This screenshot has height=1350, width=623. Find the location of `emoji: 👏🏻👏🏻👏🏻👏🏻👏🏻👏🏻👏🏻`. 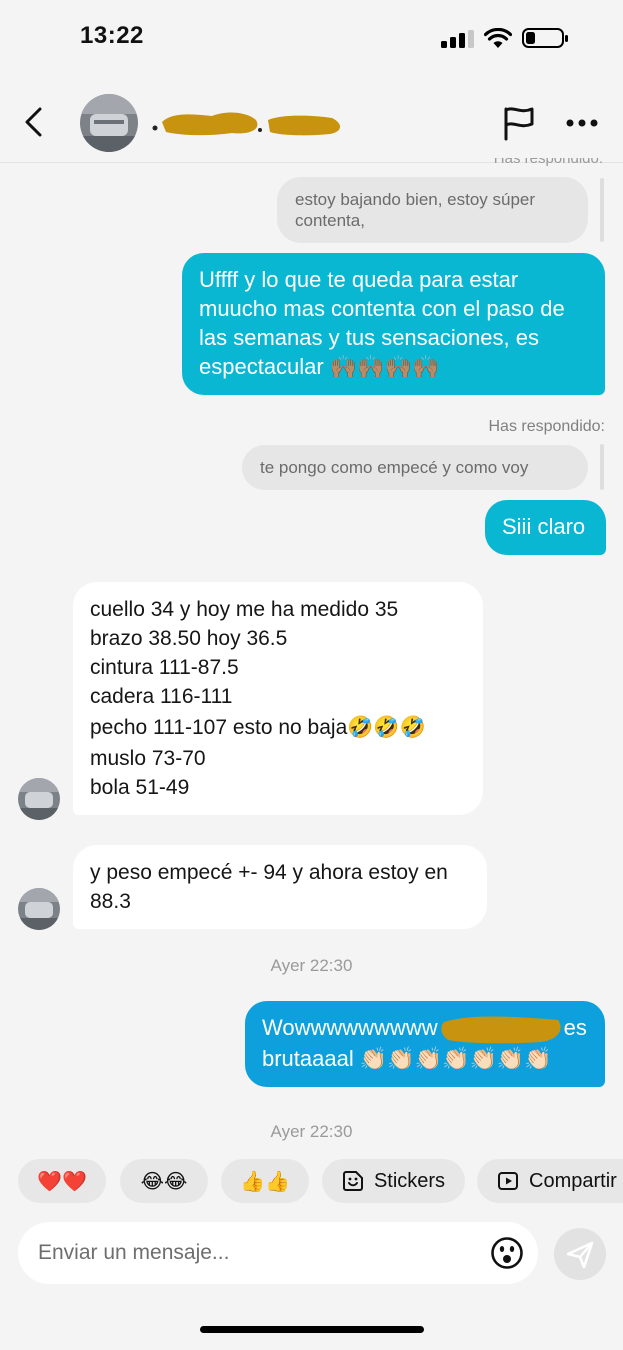

emoji: 👏🏻👏🏻👏🏻👏🏻👏🏻👏🏻👏🏻 is located at coordinates (455, 1059).